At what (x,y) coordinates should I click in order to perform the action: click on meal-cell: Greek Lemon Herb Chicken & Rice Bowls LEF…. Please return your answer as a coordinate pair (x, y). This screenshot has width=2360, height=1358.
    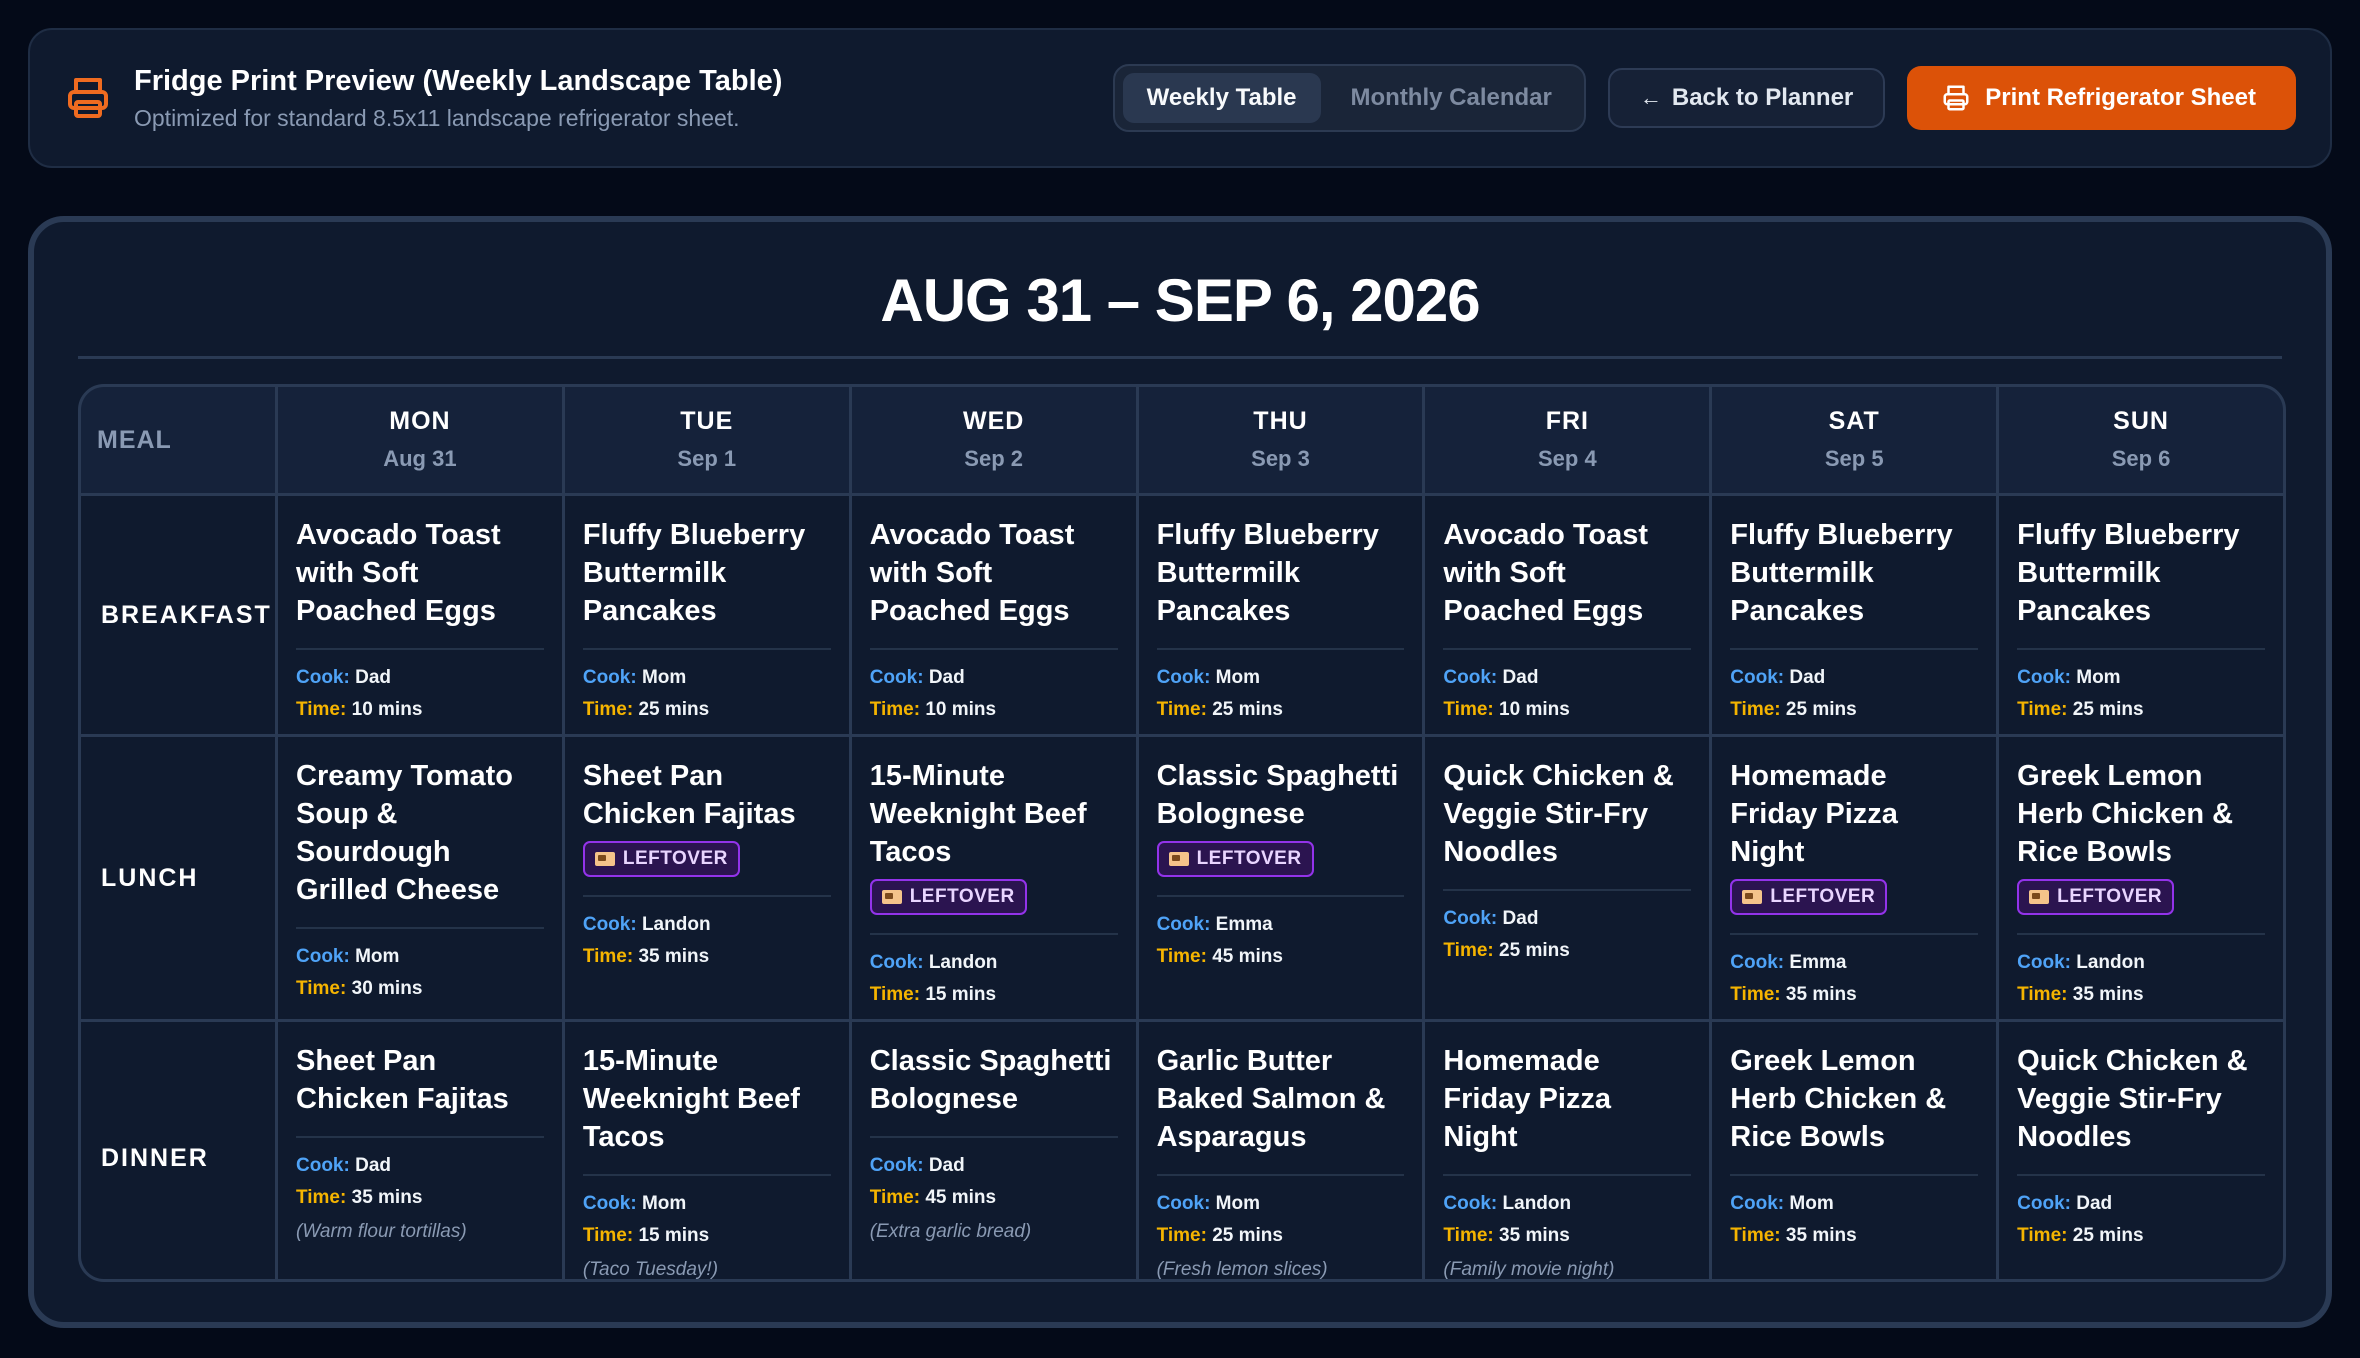
    Looking at the image, I should click on (2141, 878).